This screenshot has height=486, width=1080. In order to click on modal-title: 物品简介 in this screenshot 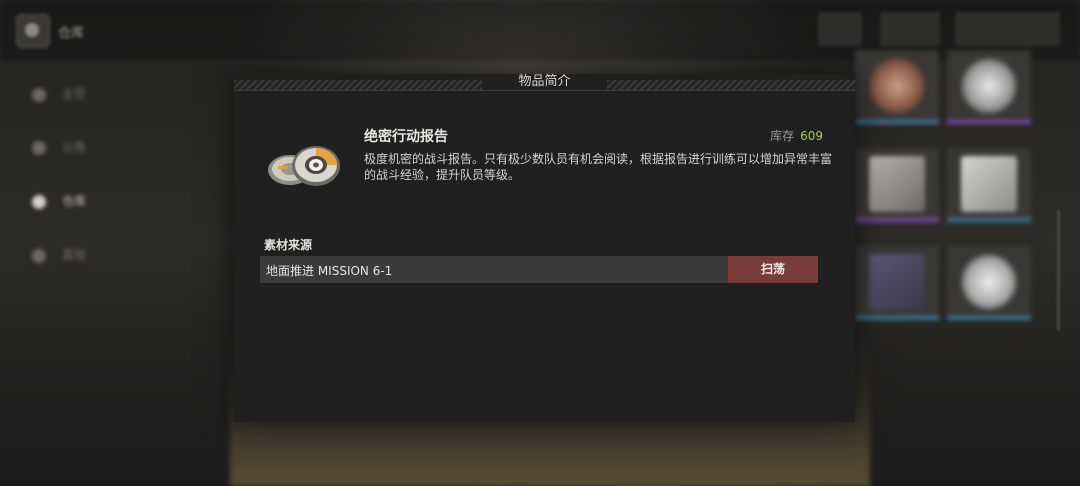, I will do `click(544, 81)`.